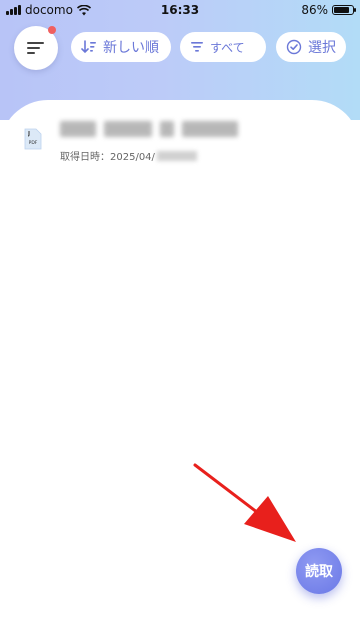 This screenshot has height=640, width=360. Describe the element at coordinates (88, 47) in the screenshot. I see `sort-icon` at that location.